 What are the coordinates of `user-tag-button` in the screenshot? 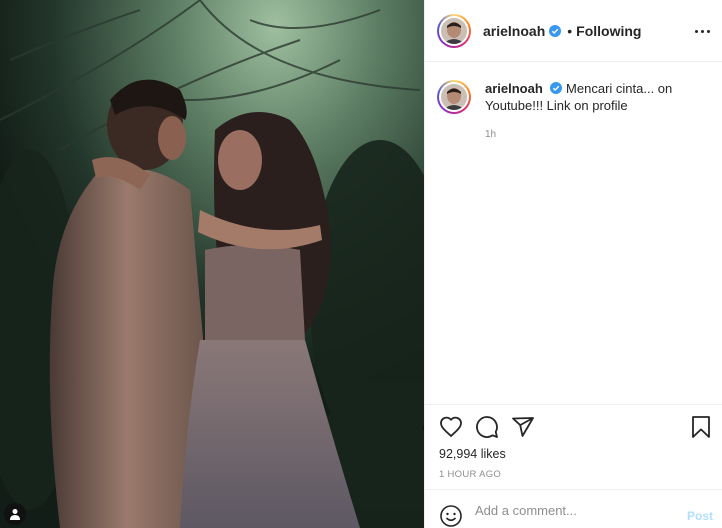 It's located at (15, 514).